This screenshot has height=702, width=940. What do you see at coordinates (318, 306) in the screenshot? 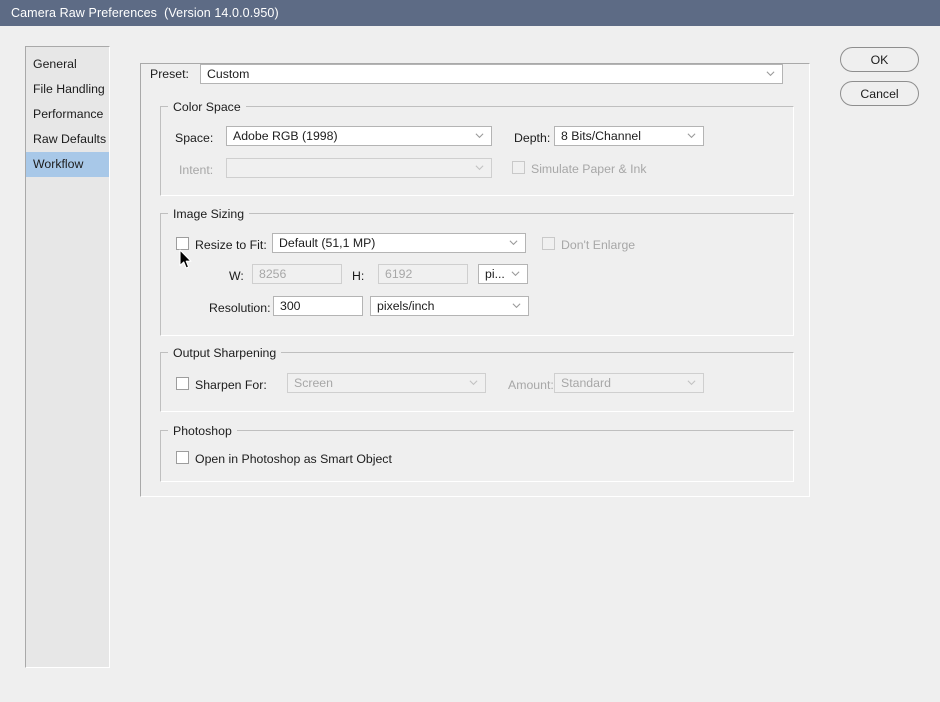
I see `resolution-input: 300` at bounding box center [318, 306].